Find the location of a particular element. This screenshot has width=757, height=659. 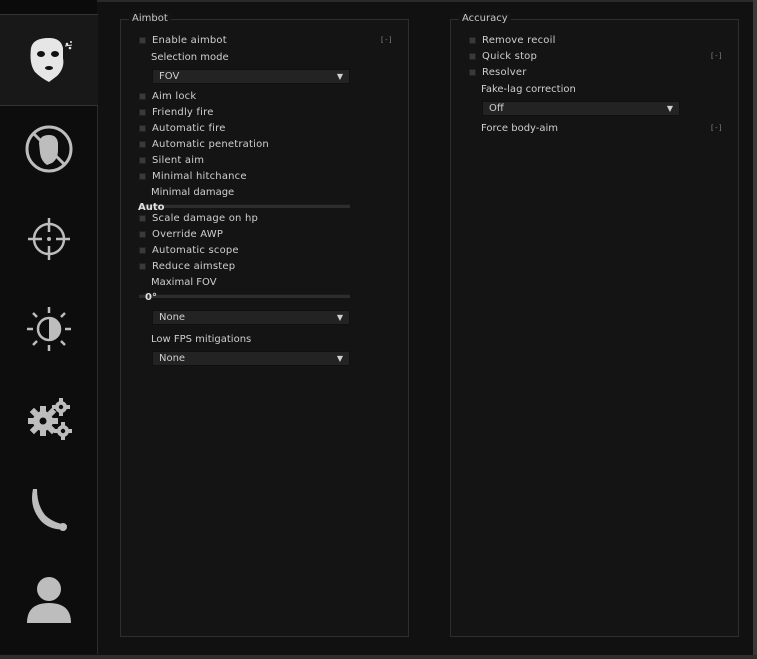

minimal-damage-label: Minimal damage is located at coordinates (193, 192).